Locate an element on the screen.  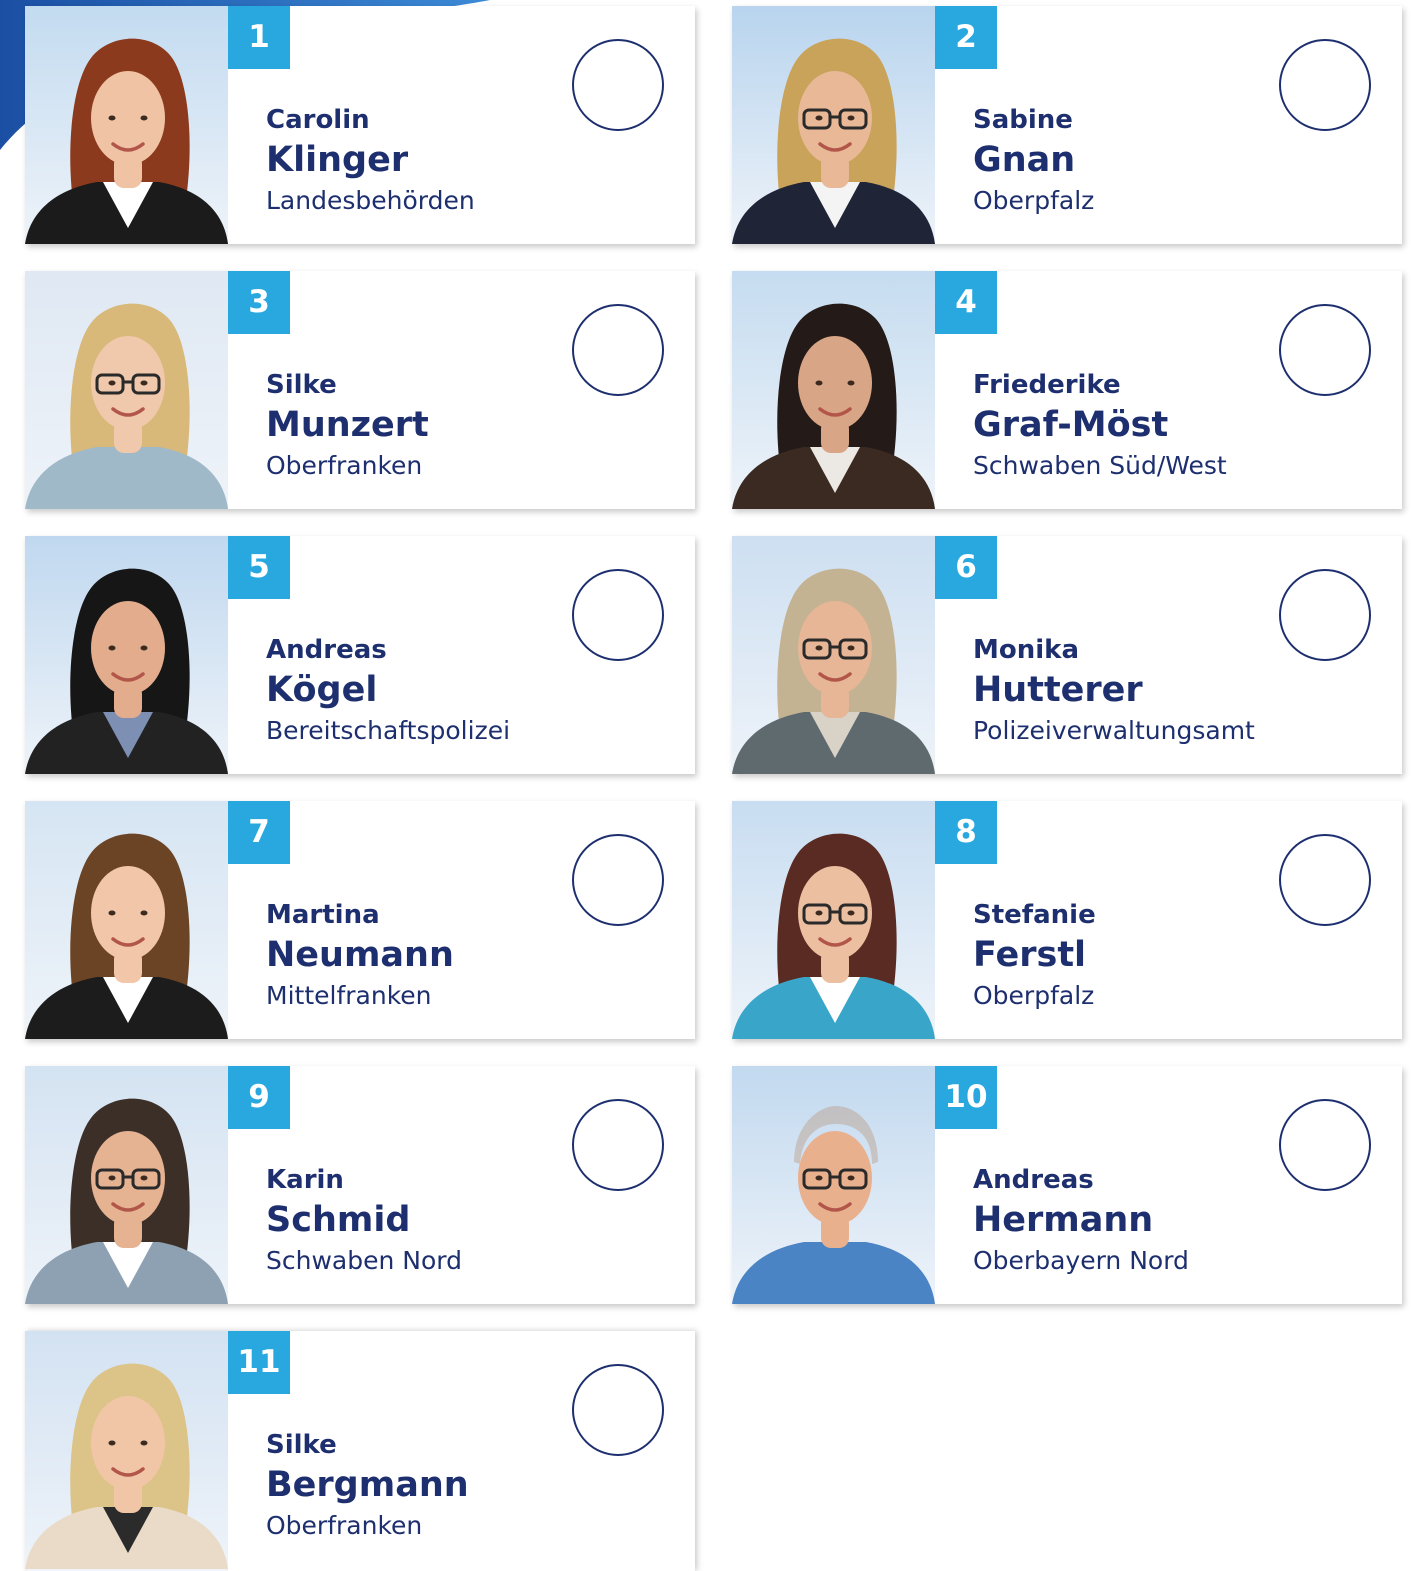
candidate-first-name: Carolin is located at coordinates (318, 120).